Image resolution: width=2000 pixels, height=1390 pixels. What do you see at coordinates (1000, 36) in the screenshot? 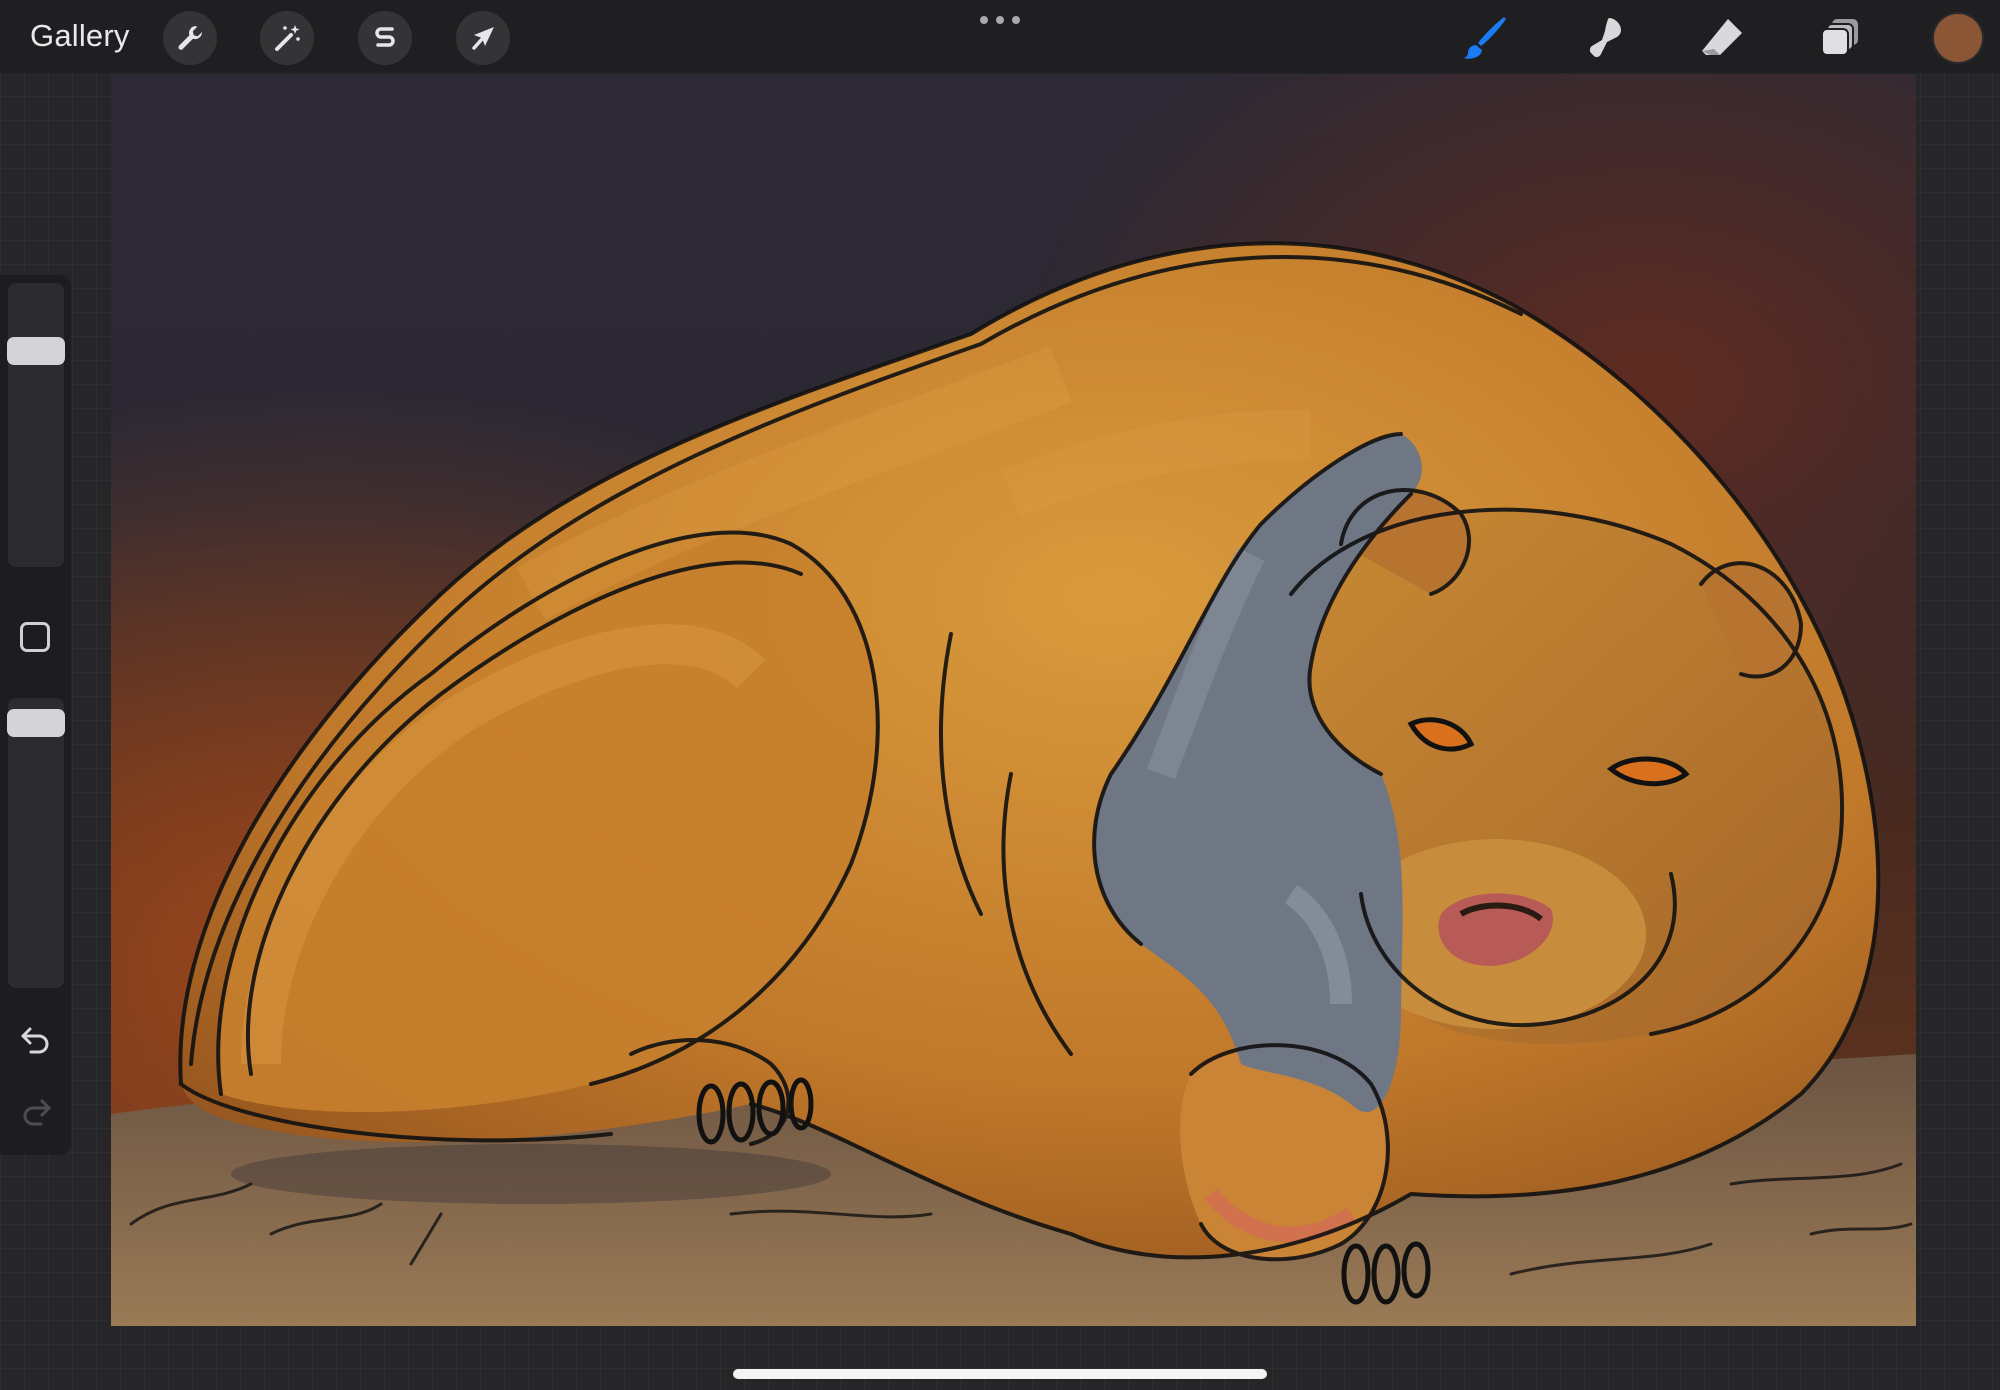
I see `top-toolbar: Gallery` at bounding box center [1000, 36].